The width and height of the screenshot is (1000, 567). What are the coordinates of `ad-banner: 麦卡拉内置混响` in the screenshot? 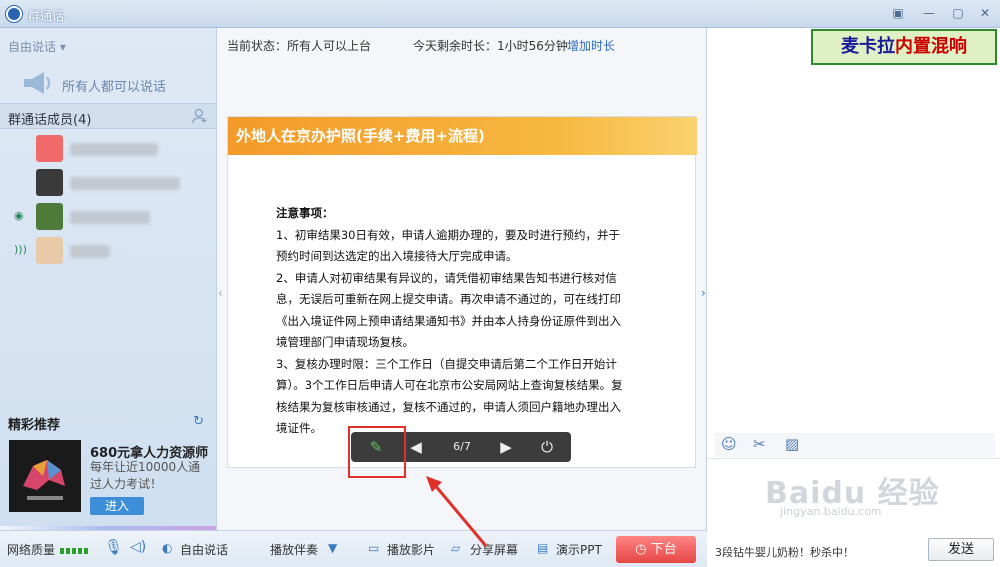 It's located at (904, 47).